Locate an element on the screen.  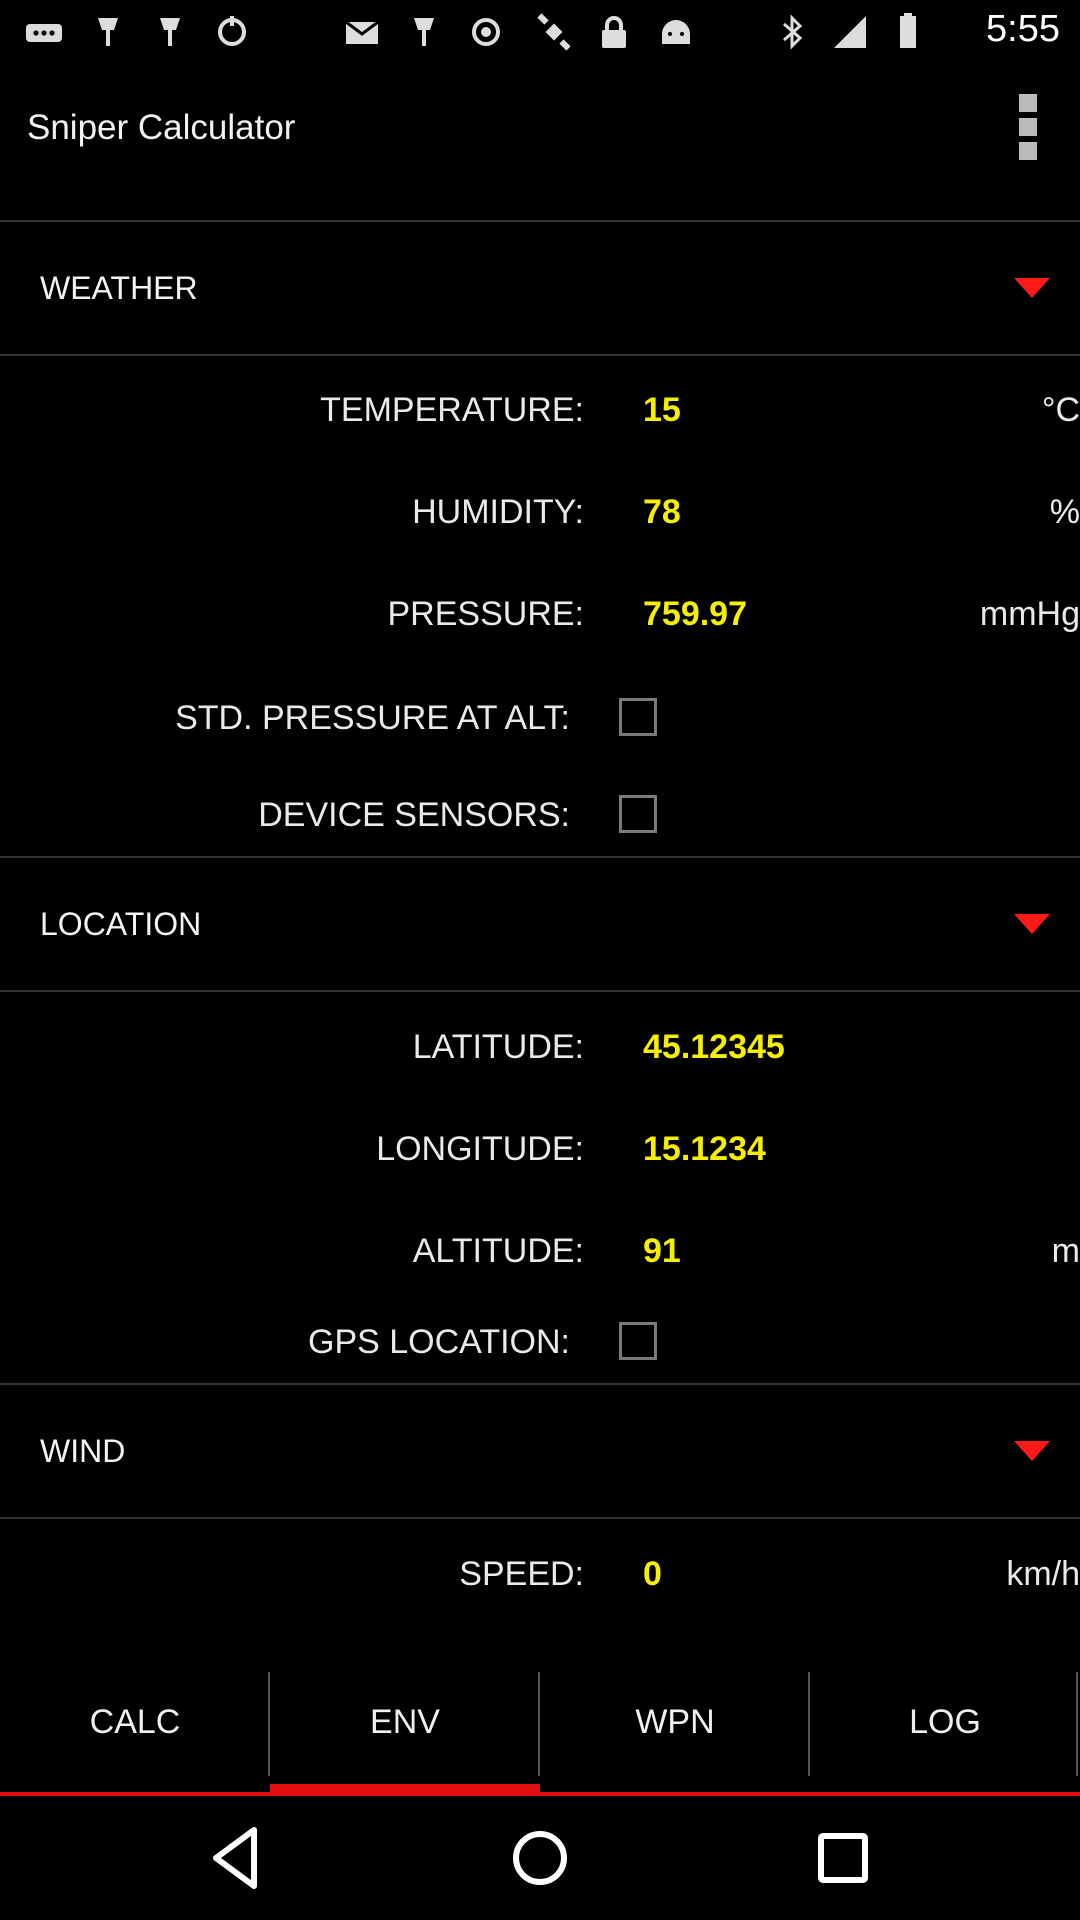
humidity-label: HUMIDITY: is located at coordinates (498, 512).